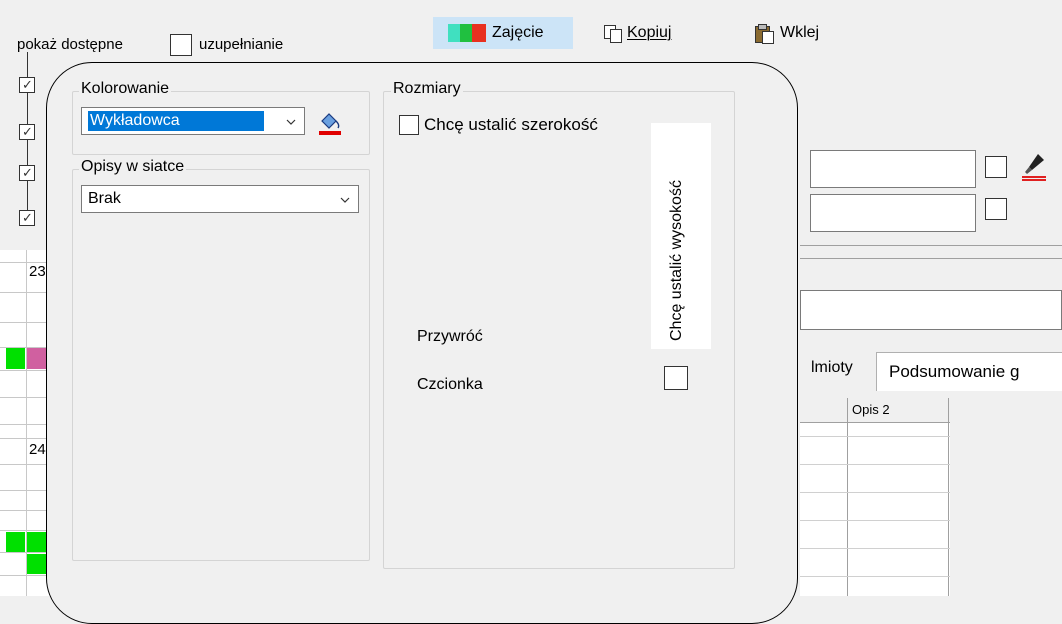 This screenshot has width=1062, height=624. Describe the element at coordinates (409, 125) in the screenshot. I see `set-width-checkbox` at that location.